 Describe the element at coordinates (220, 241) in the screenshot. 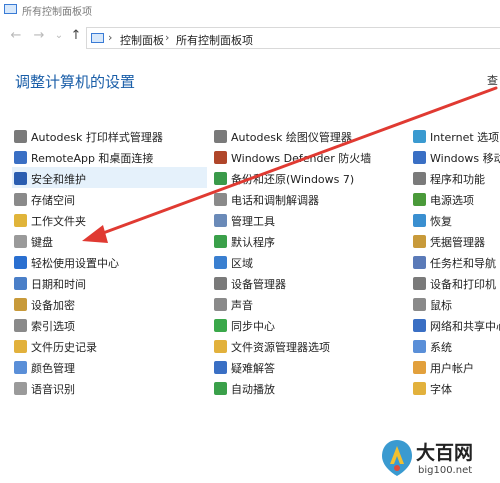

I see `default-programs-icon` at that location.